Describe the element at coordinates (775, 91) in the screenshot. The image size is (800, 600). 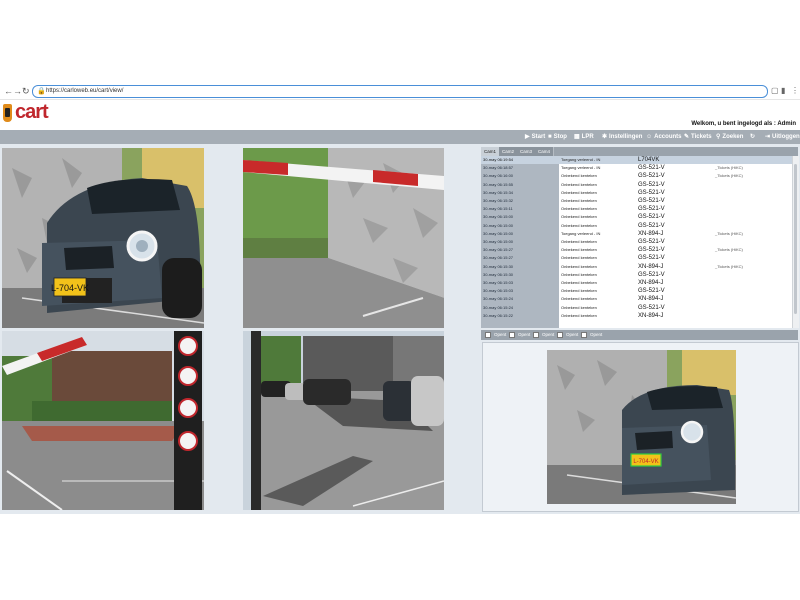
I see `extension-icon: ▢` at that location.